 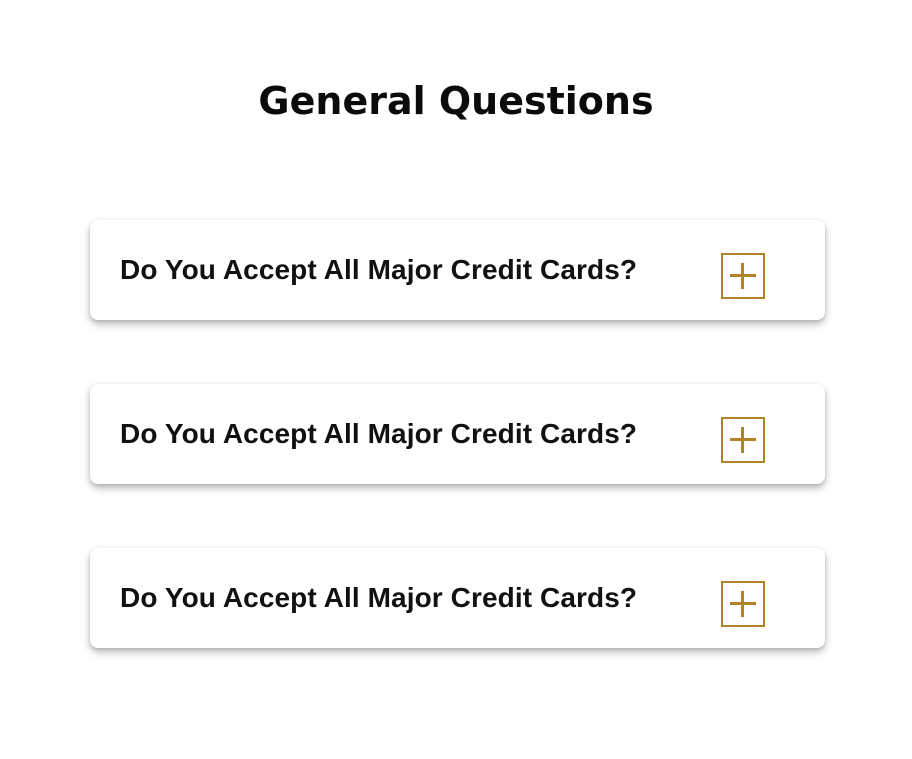 What do you see at coordinates (456, 101) in the screenshot?
I see `page-title: General Questions` at bounding box center [456, 101].